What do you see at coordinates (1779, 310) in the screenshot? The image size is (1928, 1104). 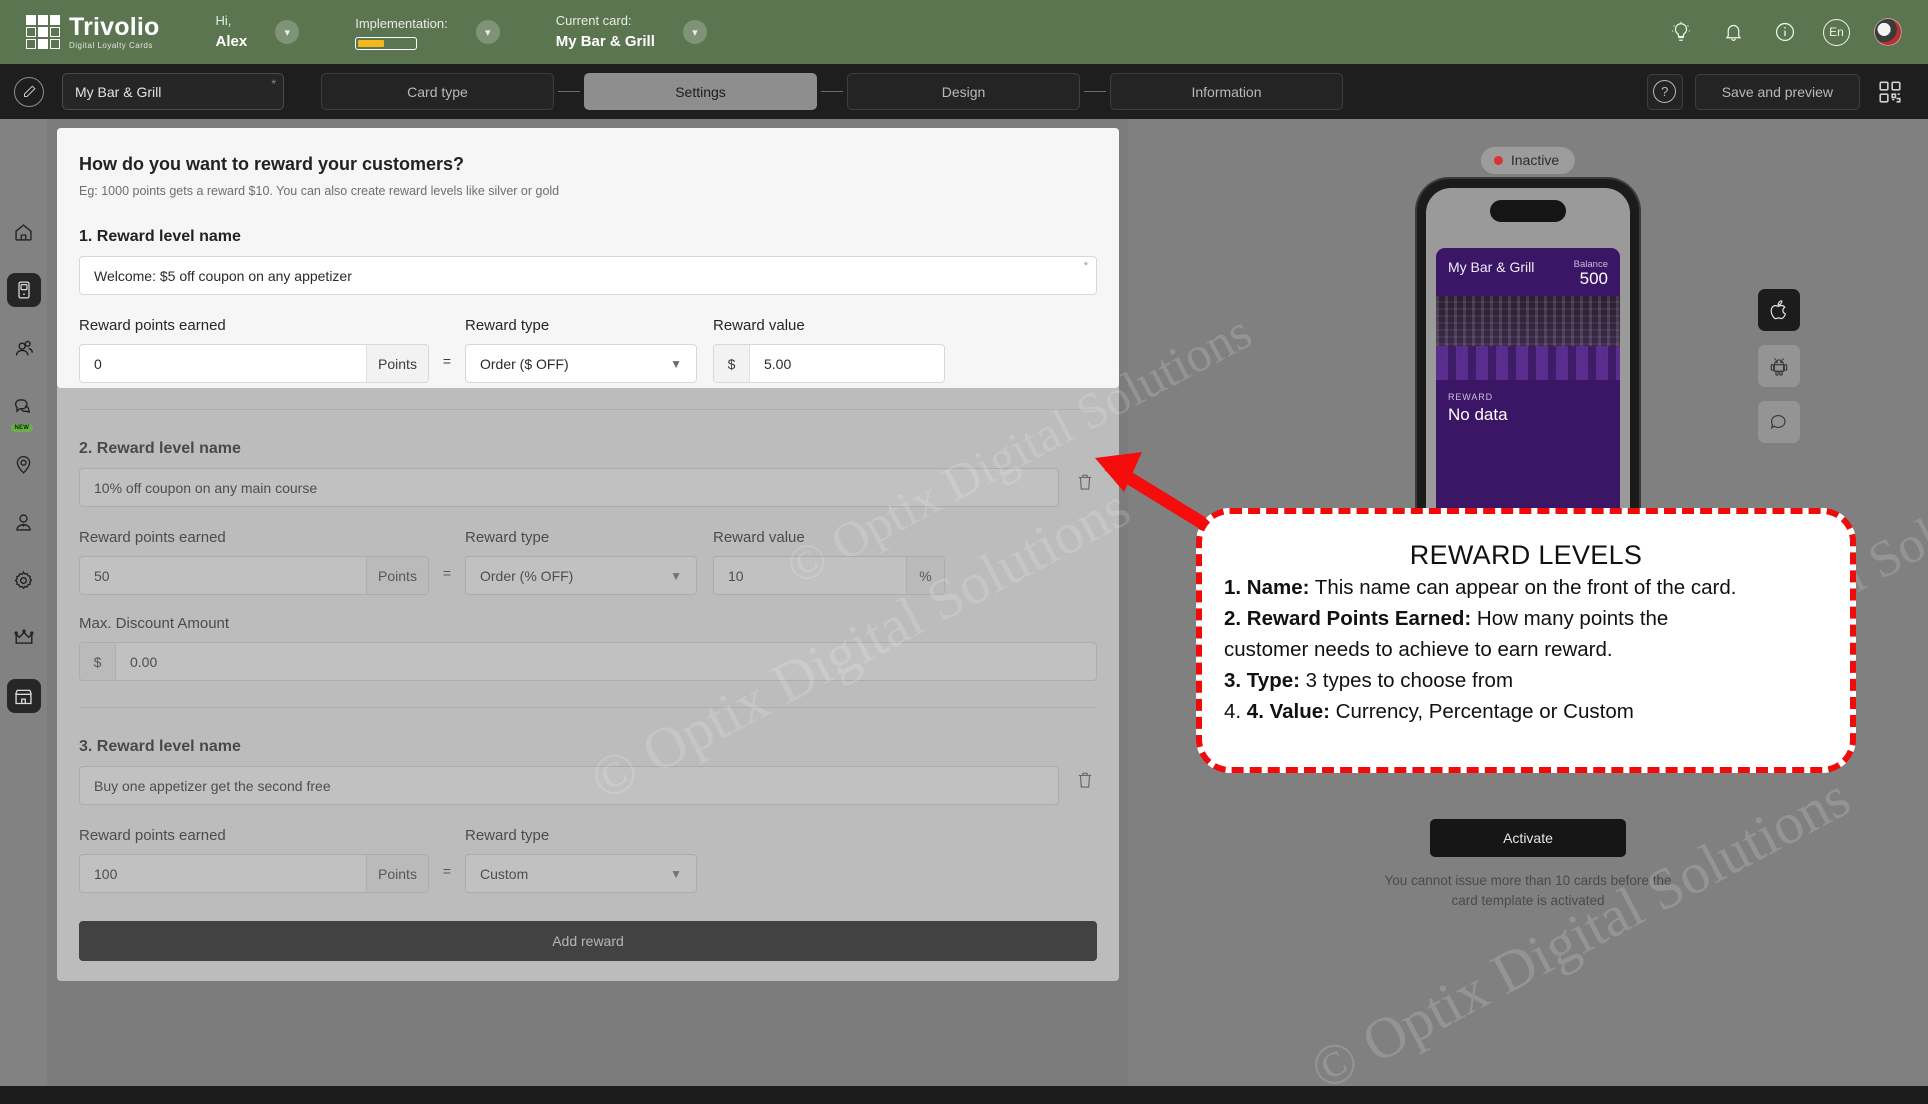 I see `apple-icon` at bounding box center [1779, 310].